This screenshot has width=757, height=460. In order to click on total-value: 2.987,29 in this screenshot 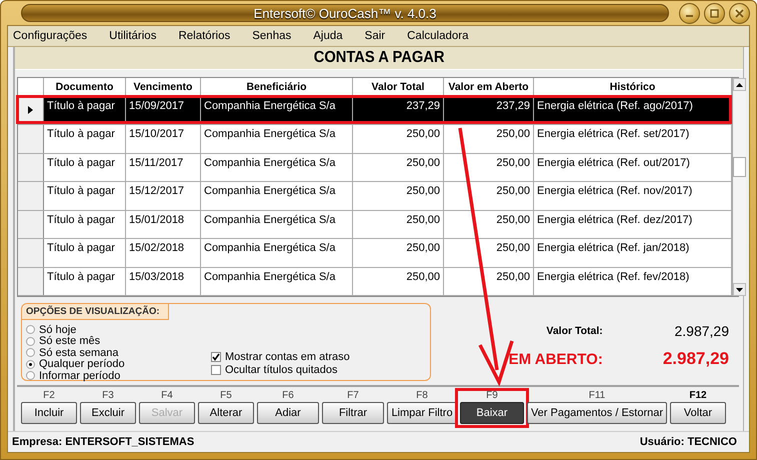, I will do `click(701, 331)`.